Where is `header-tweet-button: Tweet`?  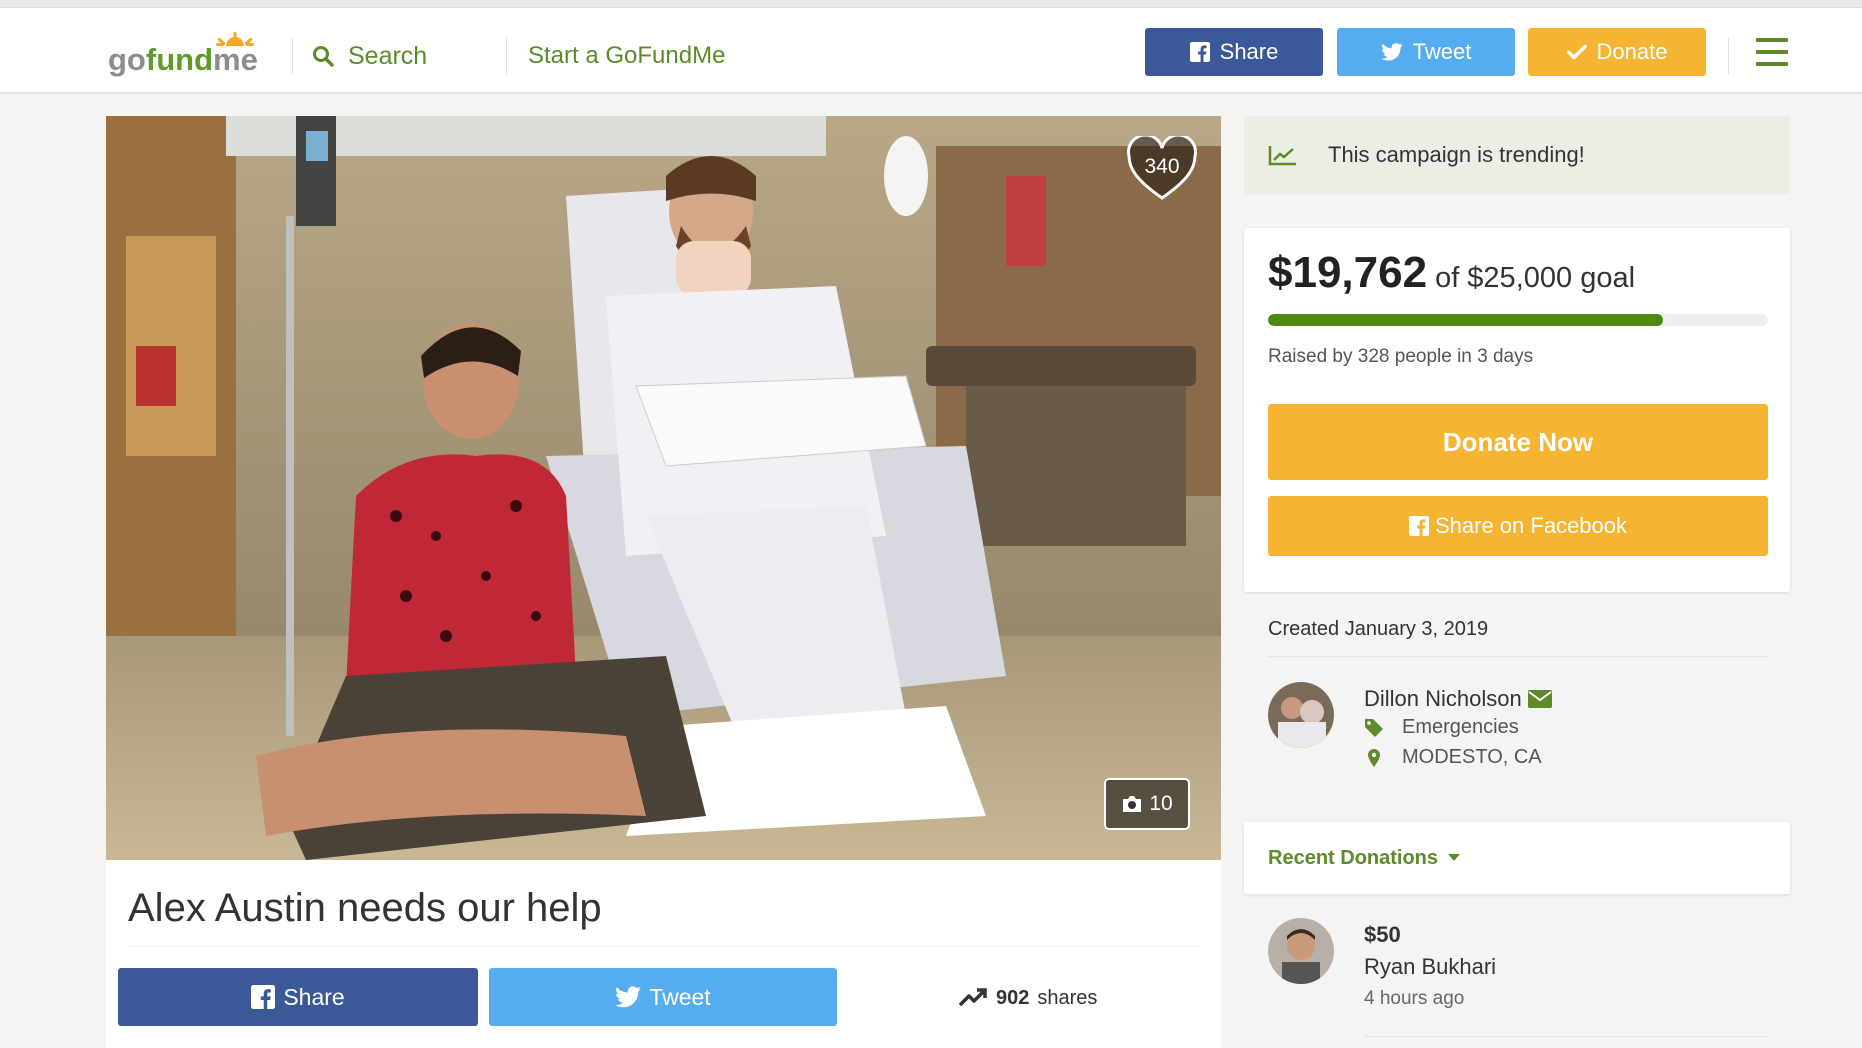 header-tweet-button: Tweet is located at coordinates (1426, 52).